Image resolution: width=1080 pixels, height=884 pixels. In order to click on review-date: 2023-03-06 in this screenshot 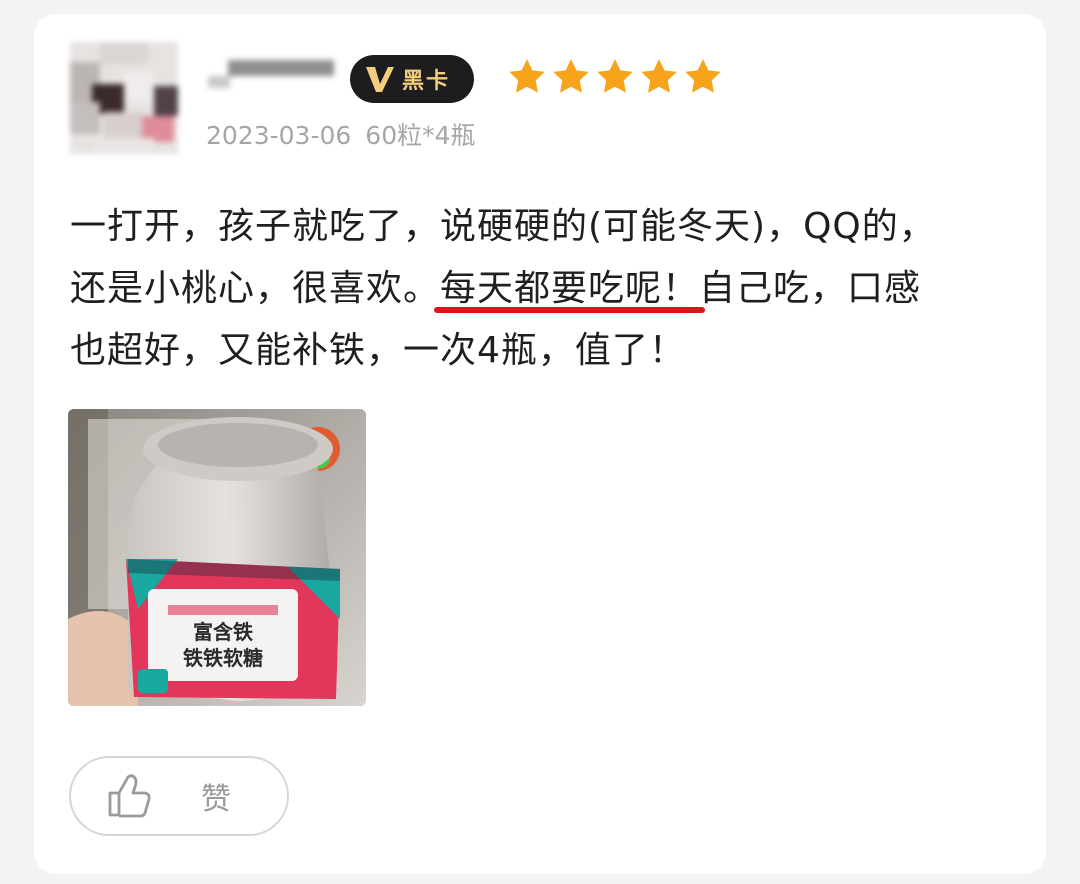, I will do `click(279, 135)`.